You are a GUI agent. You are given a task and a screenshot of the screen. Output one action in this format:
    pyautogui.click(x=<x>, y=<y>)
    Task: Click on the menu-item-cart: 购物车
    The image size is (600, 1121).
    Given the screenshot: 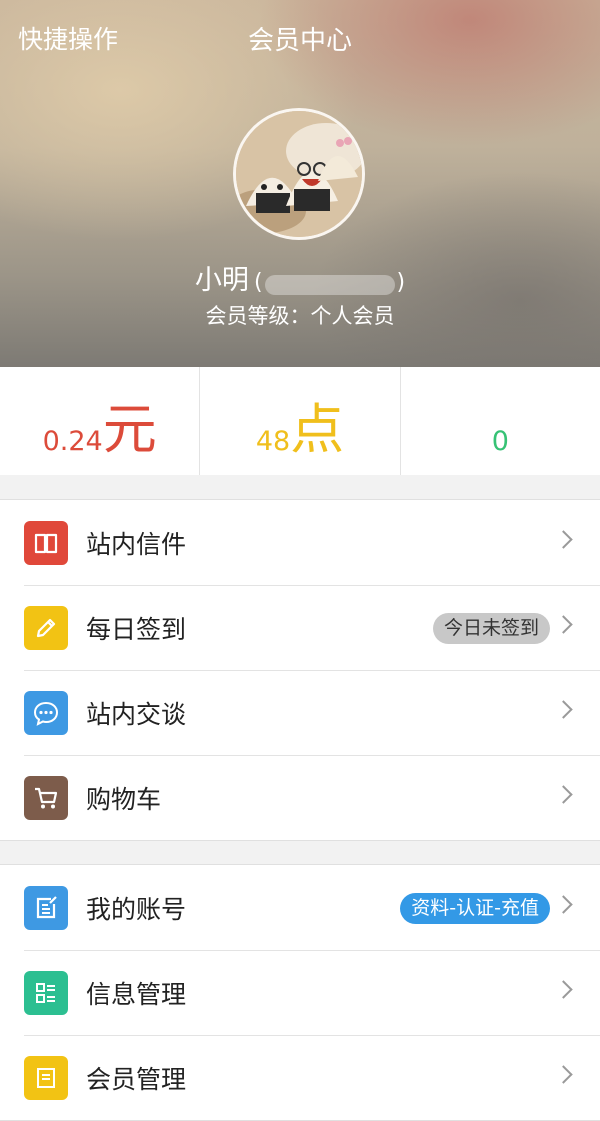 What is the action you would take?
    pyautogui.click(x=300, y=797)
    